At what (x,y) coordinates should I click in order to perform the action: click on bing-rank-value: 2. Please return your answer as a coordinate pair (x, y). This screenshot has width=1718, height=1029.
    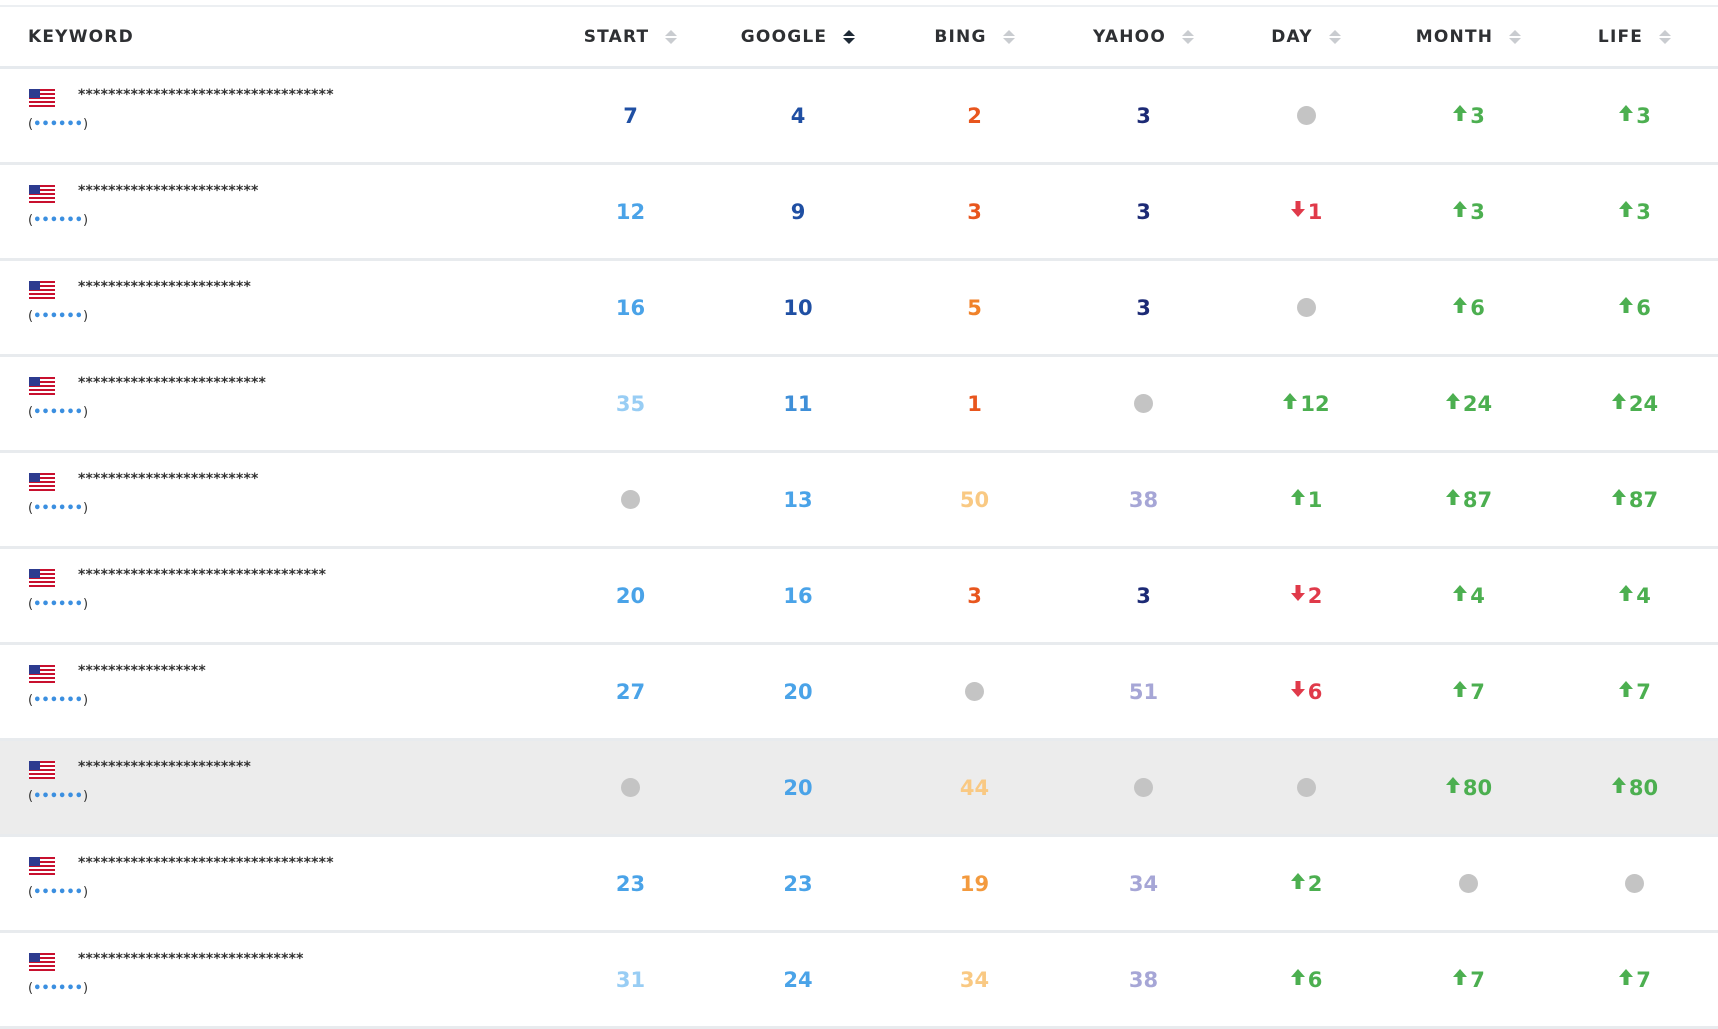
    Looking at the image, I should click on (974, 115).